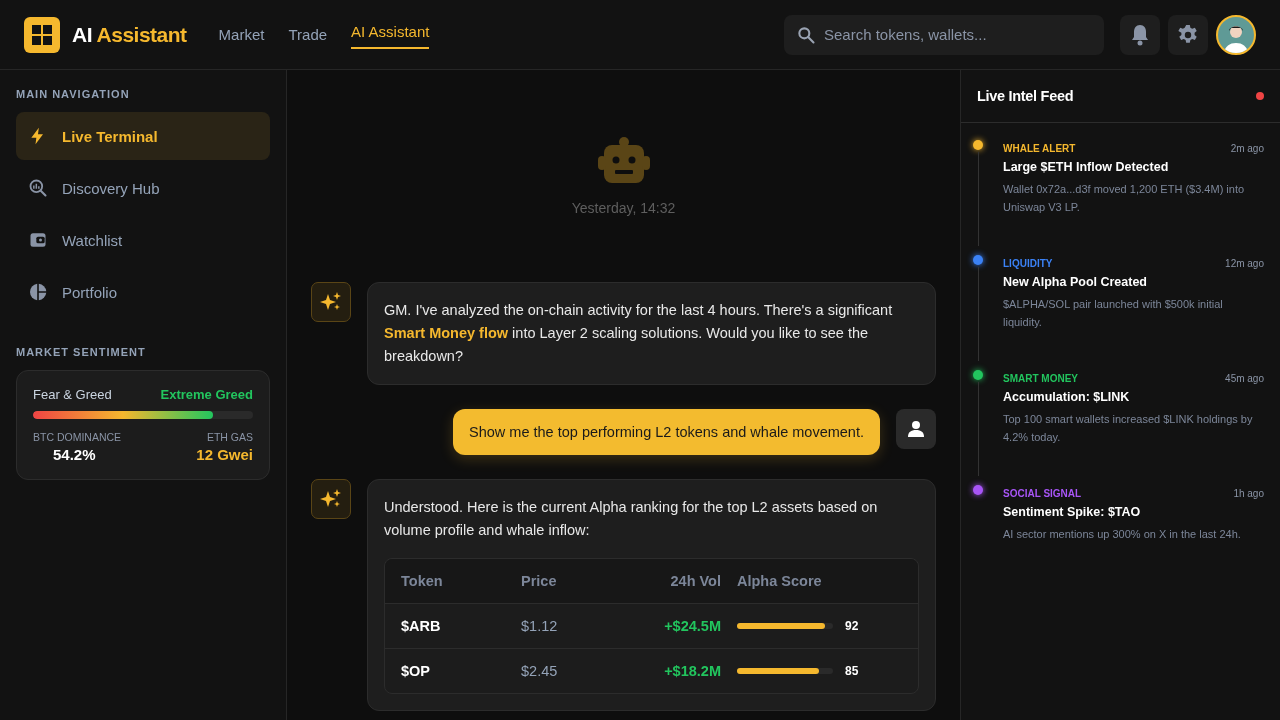 The image size is (1280, 720). Describe the element at coordinates (1072, 512) in the screenshot. I see `alert-title: Sentiment Spike: $TAO` at that location.